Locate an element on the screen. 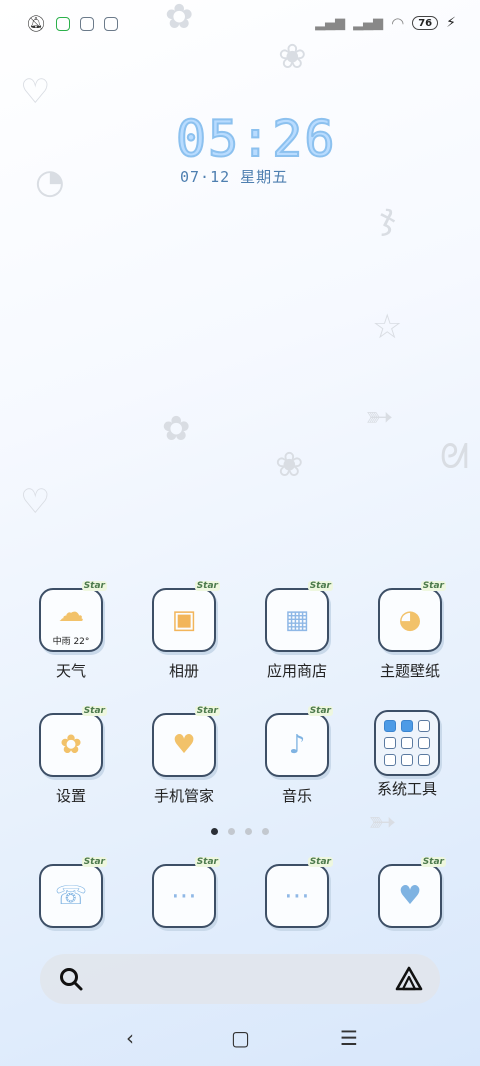  weather-icon: Star ☁︎ 中雨 22° is located at coordinates (73, 616).